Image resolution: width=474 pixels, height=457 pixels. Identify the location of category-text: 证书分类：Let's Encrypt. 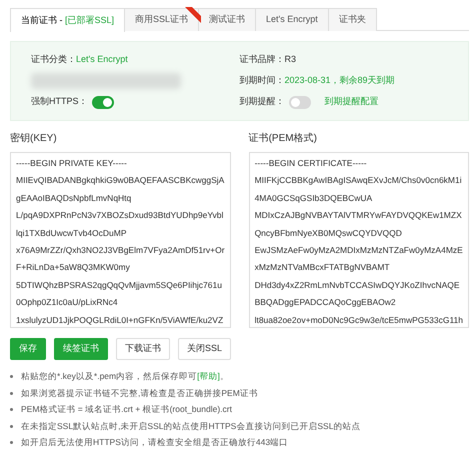
(80, 59).